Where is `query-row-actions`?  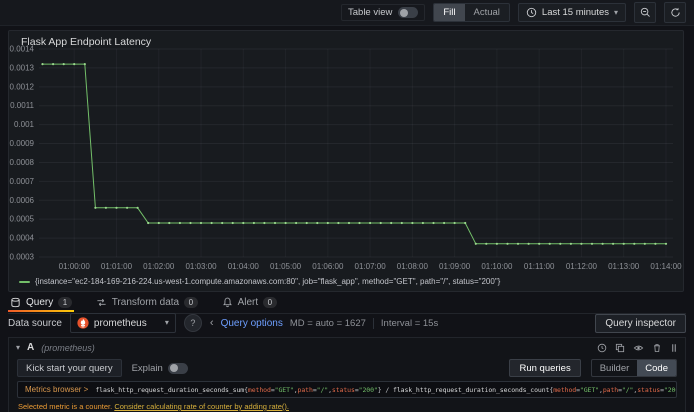 query-row-actions is located at coordinates (637, 348).